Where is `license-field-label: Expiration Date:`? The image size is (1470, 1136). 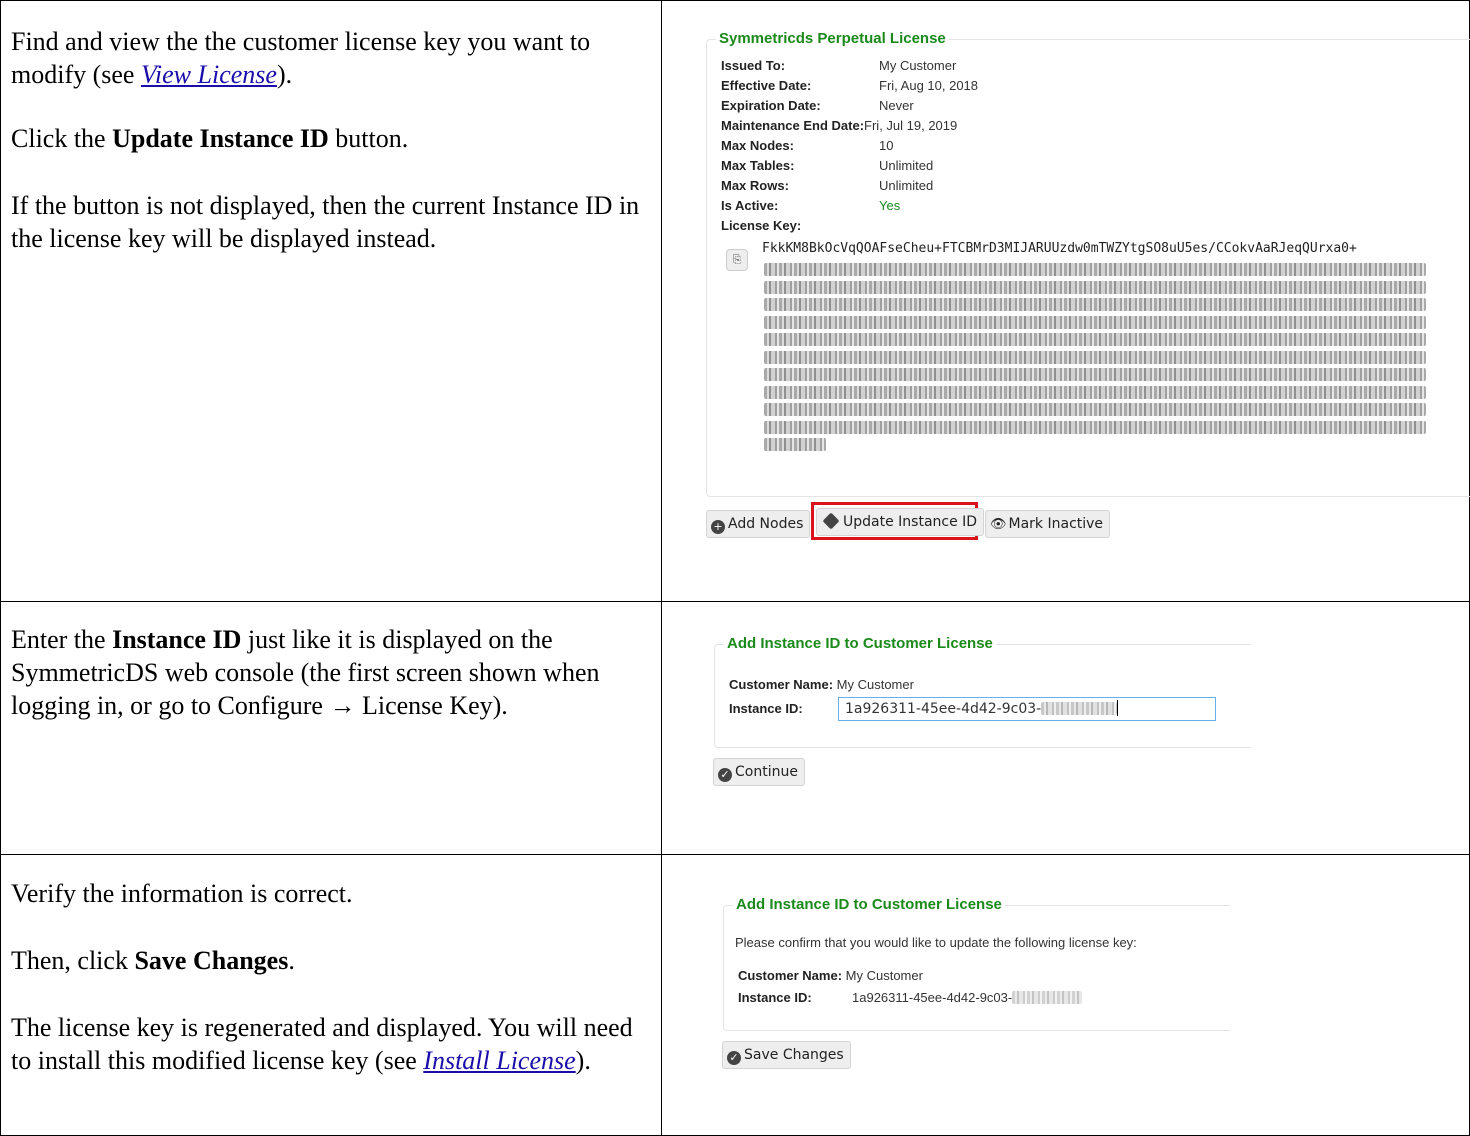 license-field-label: Expiration Date: is located at coordinates (771, 105).